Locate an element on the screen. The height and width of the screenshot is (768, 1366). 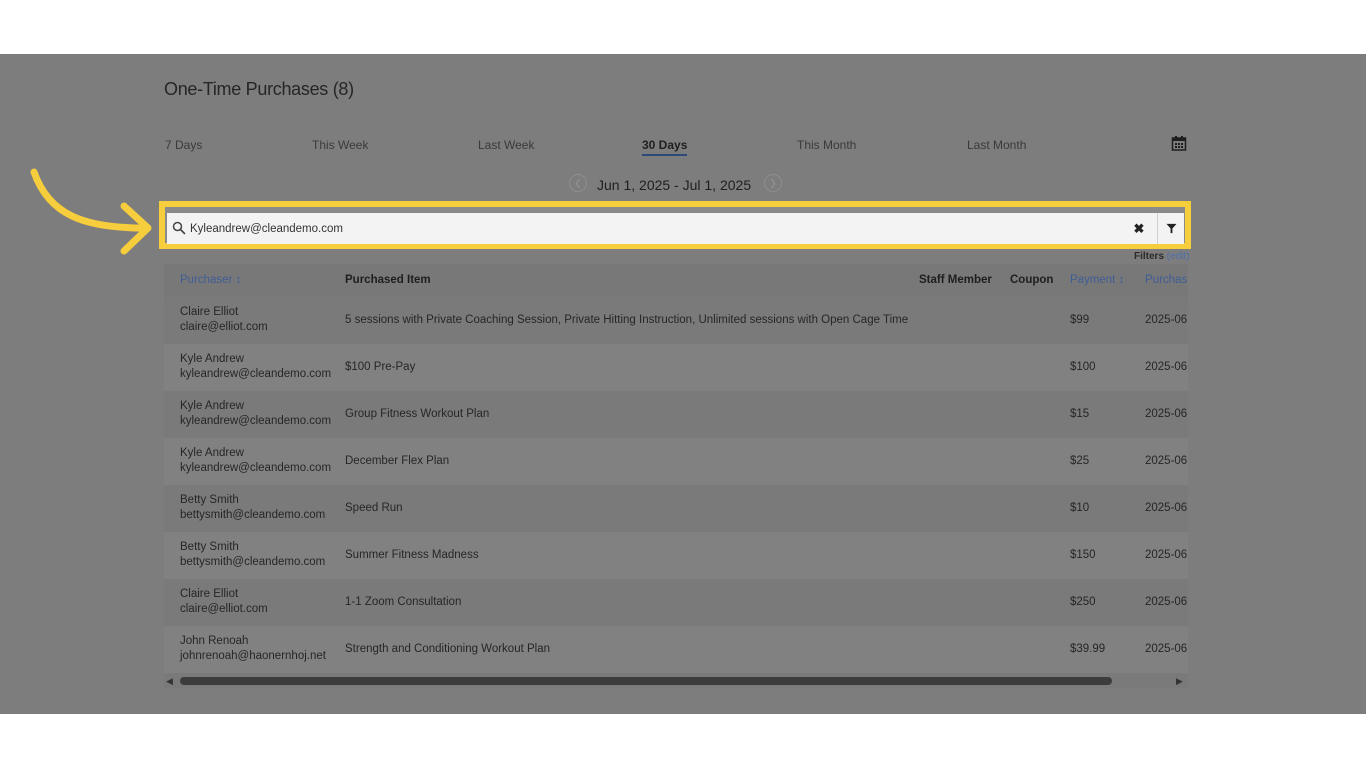
tab-last-month: Last Month is located at coordinates (996, 145).